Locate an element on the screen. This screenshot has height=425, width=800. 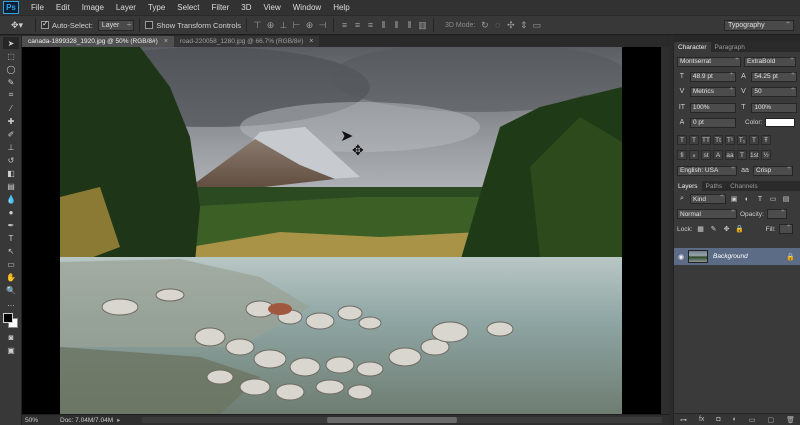
menu-select: Select is located at coordinates (188, 7).